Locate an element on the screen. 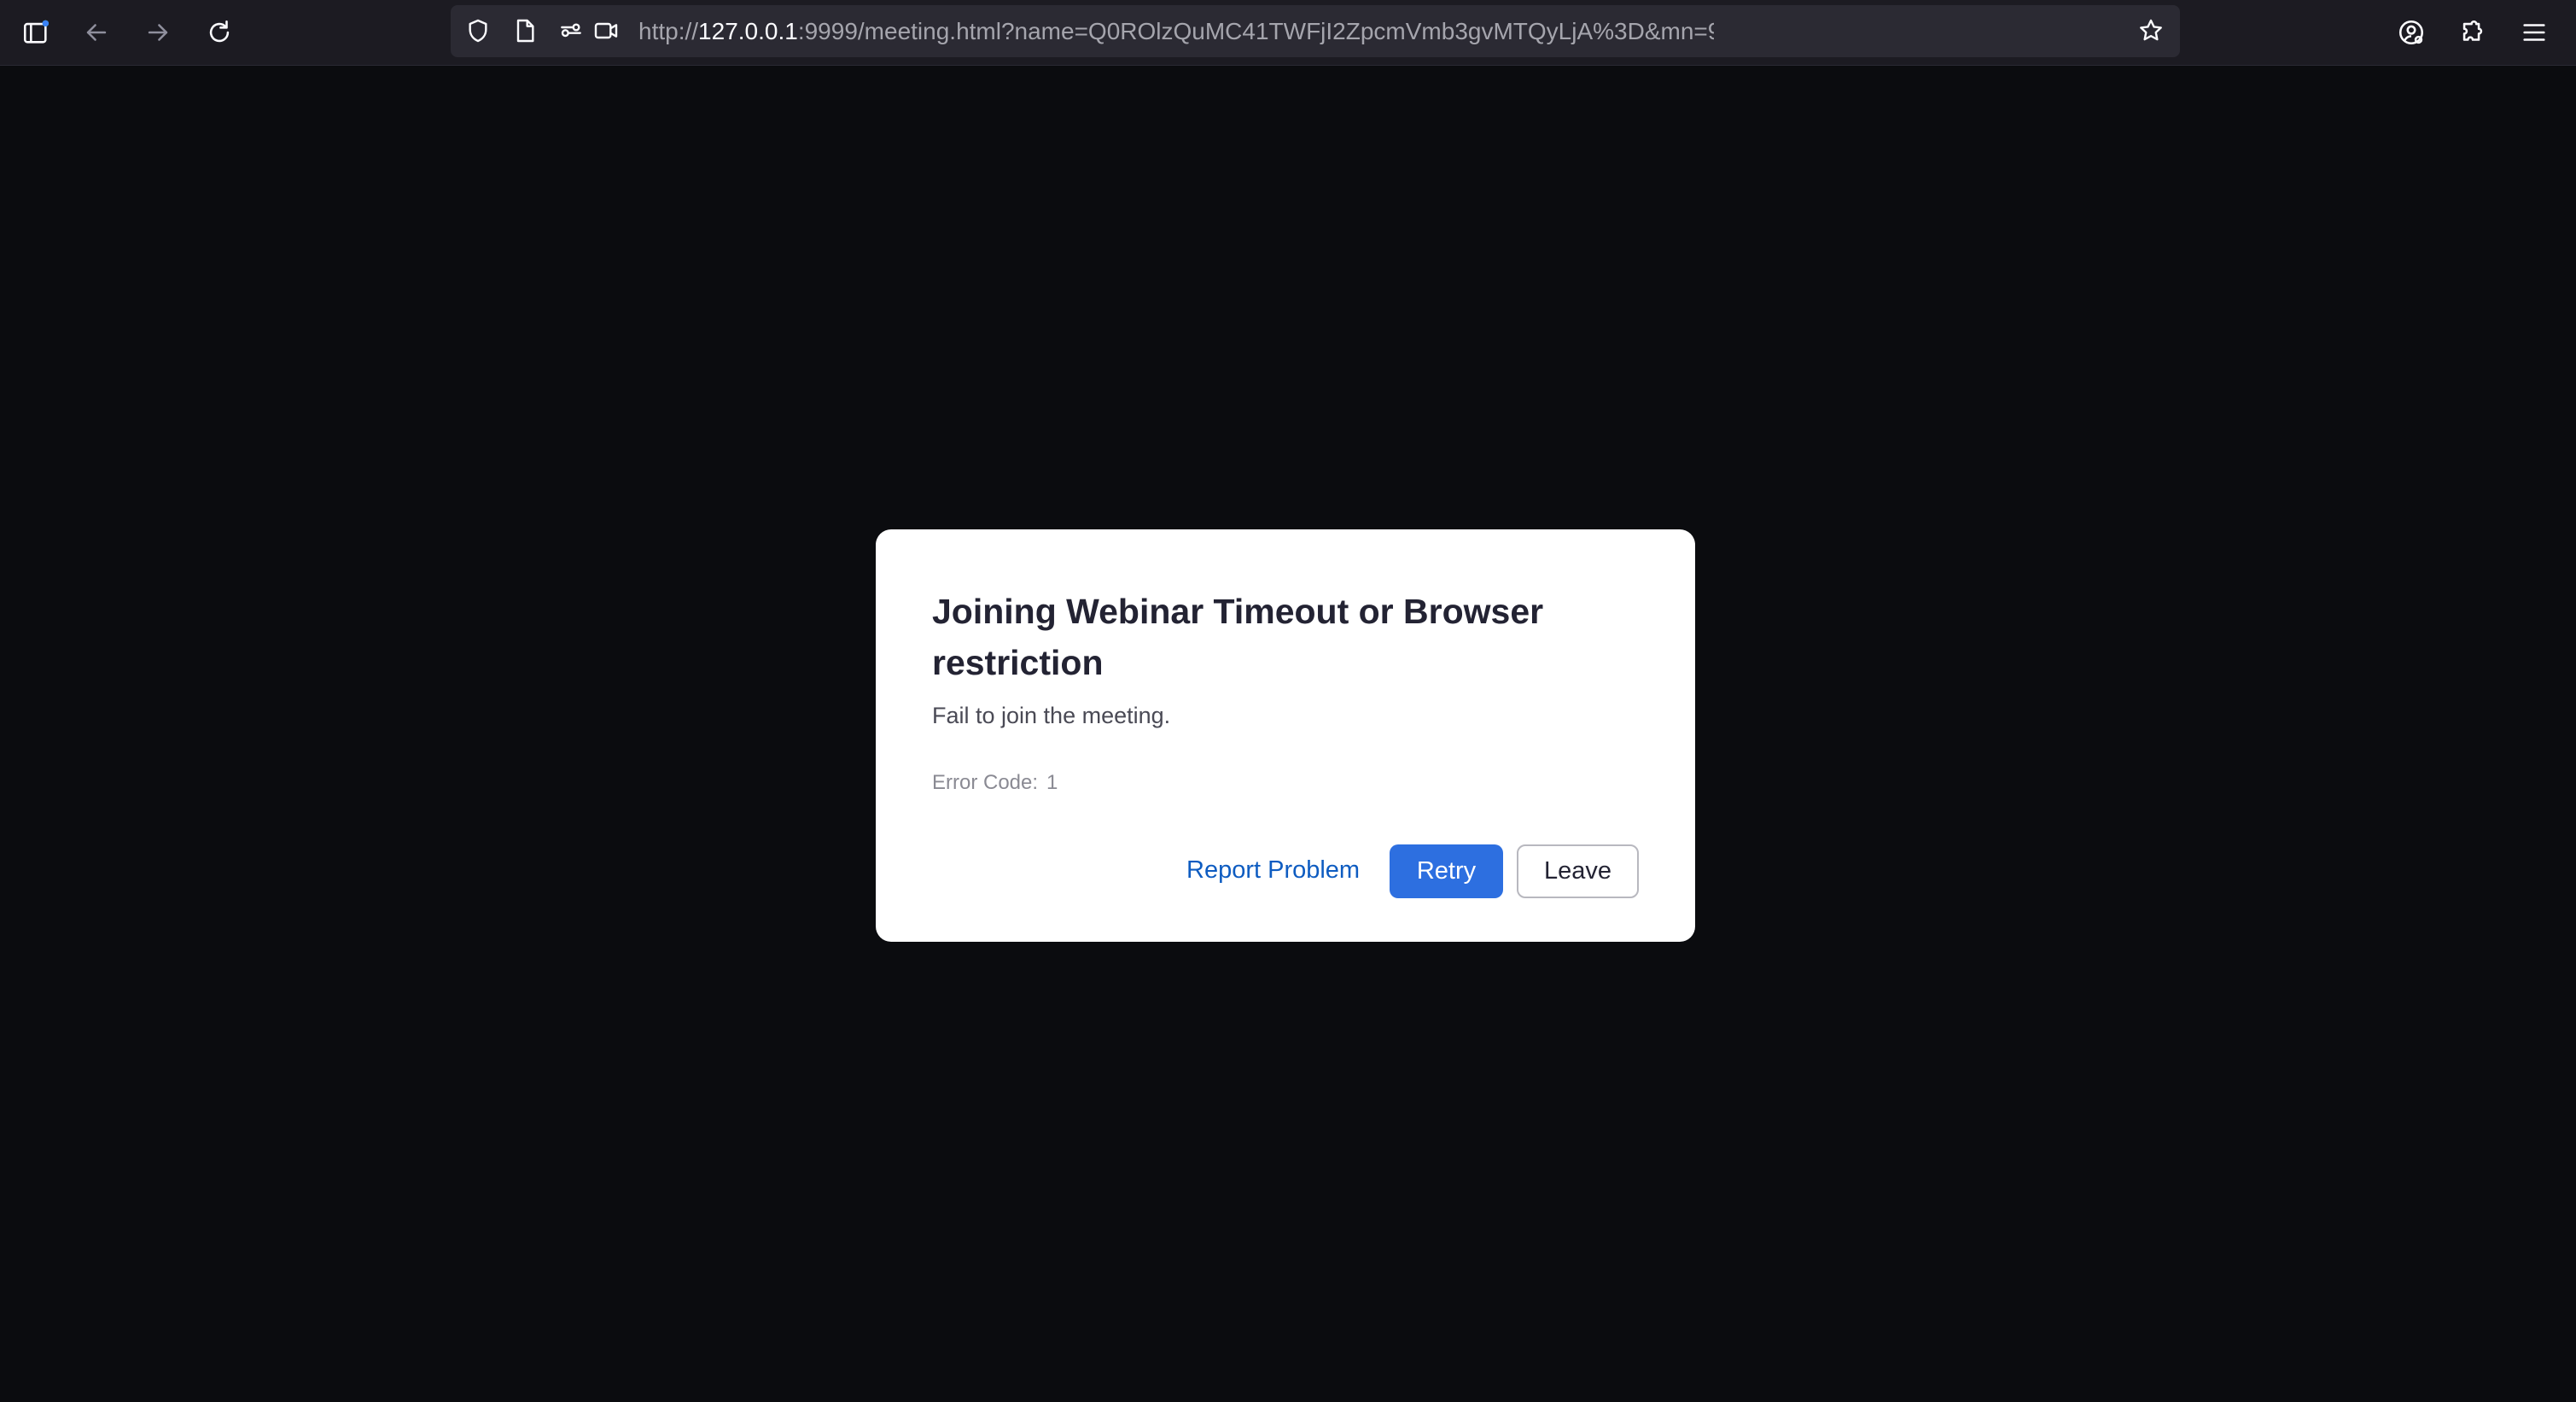  page-icon is located at coordinates (524, 30).